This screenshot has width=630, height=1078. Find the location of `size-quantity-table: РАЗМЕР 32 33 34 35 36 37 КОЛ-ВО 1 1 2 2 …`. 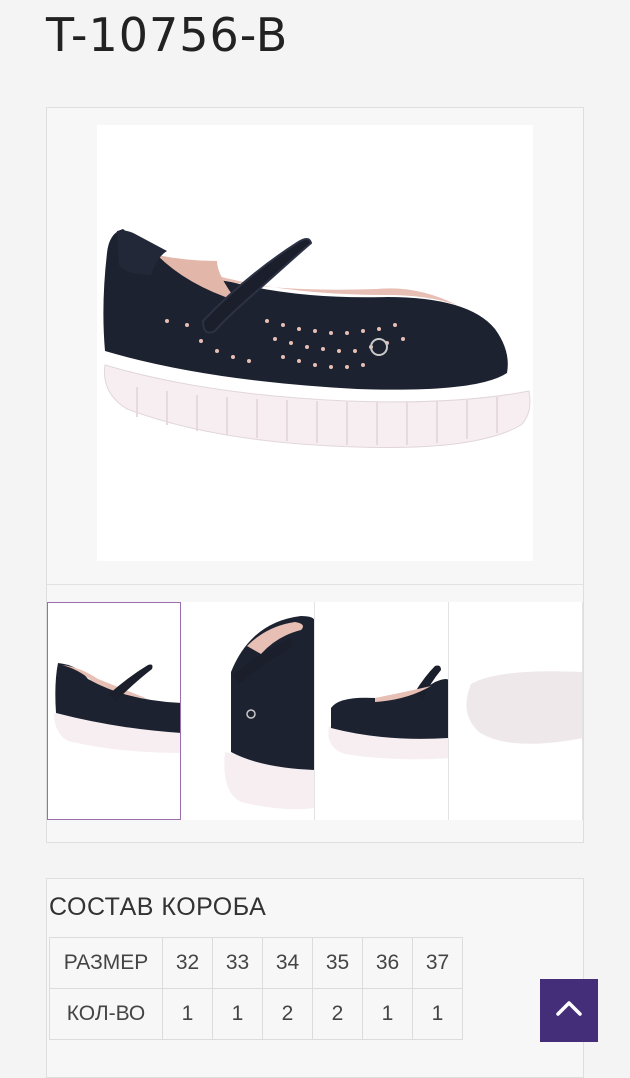

size-quantity-table: РАЗМЕР 32 33 34 35 36 37 КОЛ-ВО 1 1 2 2 … is located at coordinates (256, 988).